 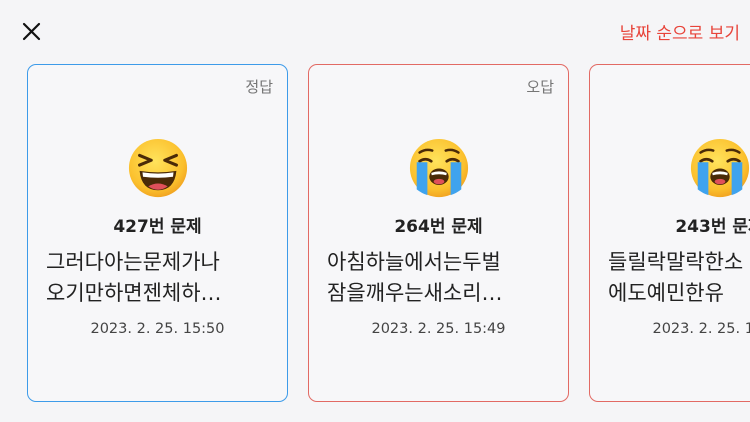 What do you see at coordinates (680, 31) in the screenshot?
I see `sort-by-date-button: 날짜 순으로 보기` at bounding box center [680, 31].